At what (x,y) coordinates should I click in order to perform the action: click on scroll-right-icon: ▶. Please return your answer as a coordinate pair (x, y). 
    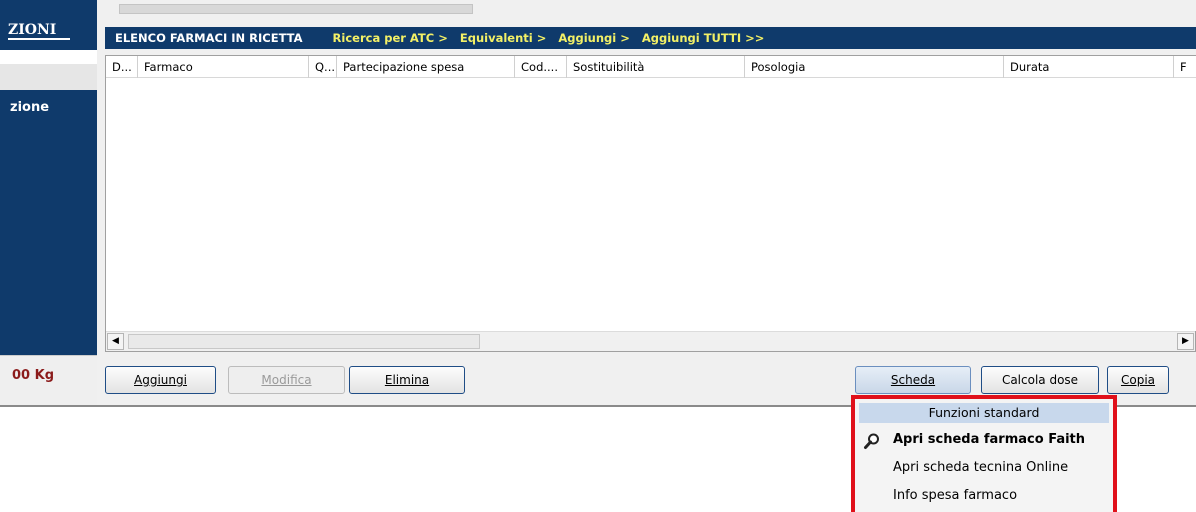
    Looking at the image, I should click on (1185, 341).